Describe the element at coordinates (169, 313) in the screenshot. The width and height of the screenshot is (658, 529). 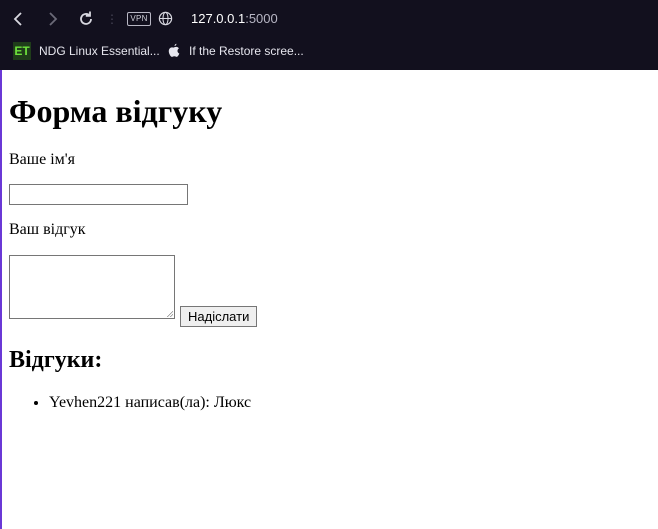
I see `resize-handle-icon` at that location.